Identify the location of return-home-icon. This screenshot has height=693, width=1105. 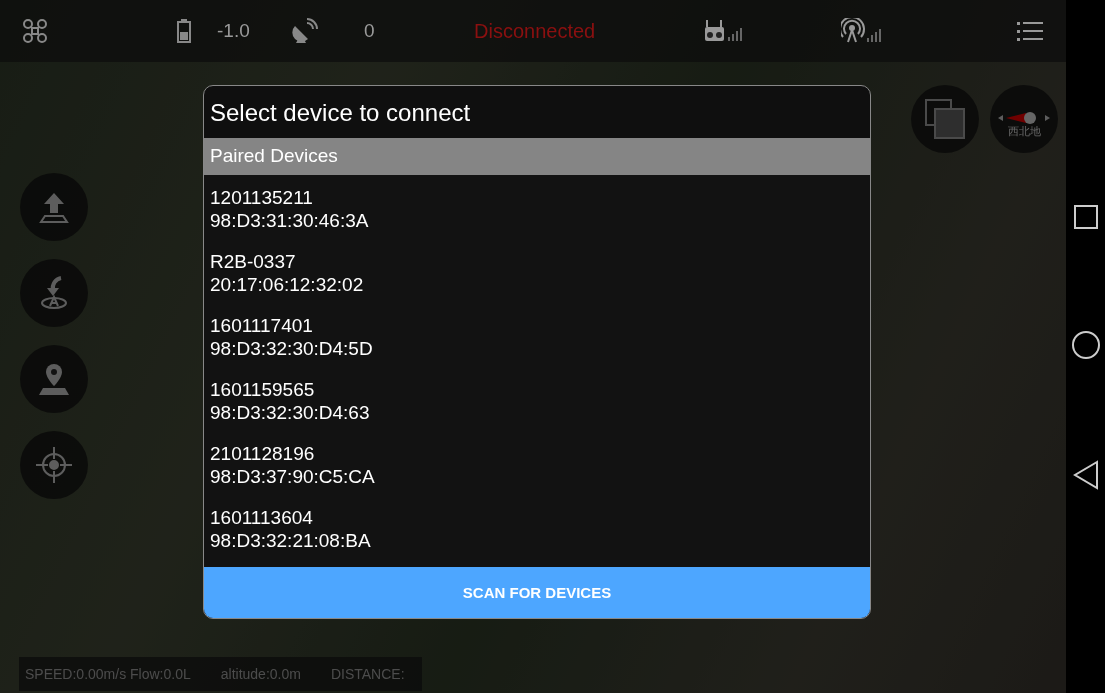
(54, 293).